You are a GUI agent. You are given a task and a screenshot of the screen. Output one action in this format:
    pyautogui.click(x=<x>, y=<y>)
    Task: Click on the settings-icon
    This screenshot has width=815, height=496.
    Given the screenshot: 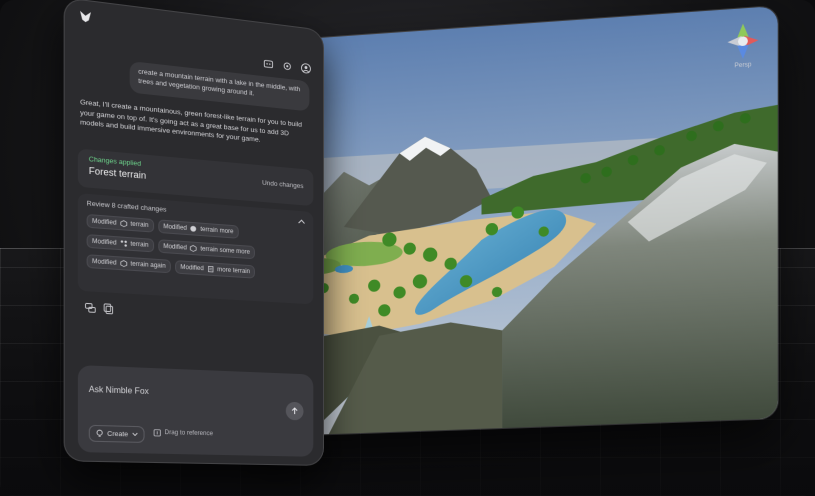 What is the action you would take?
    pyautogui.click(x=287, y=66)
    